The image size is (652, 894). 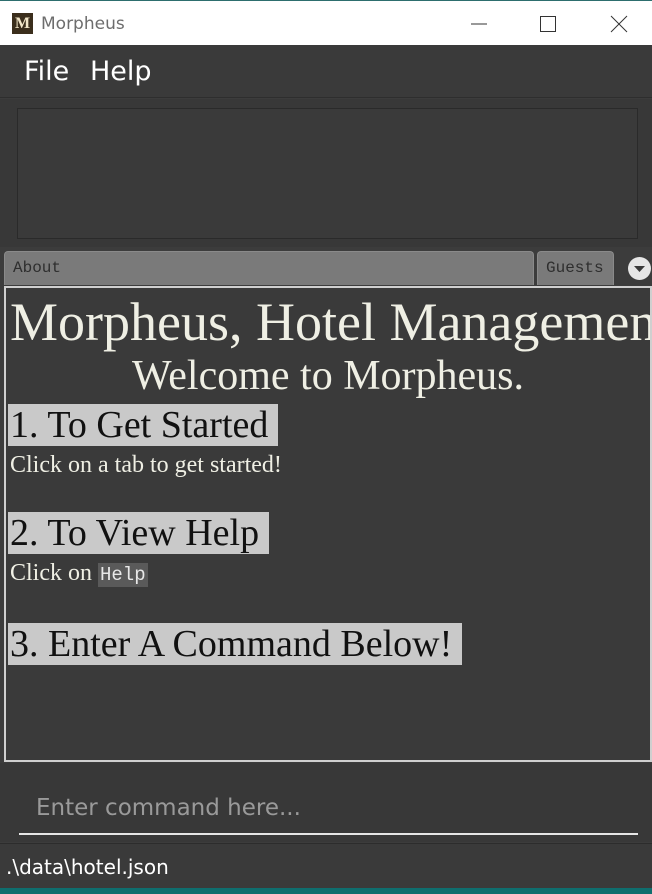 What do you see at coordinates (123, 575) in the screenshot?
I see `help-code-label: Help` at bounding box center [123, 575].